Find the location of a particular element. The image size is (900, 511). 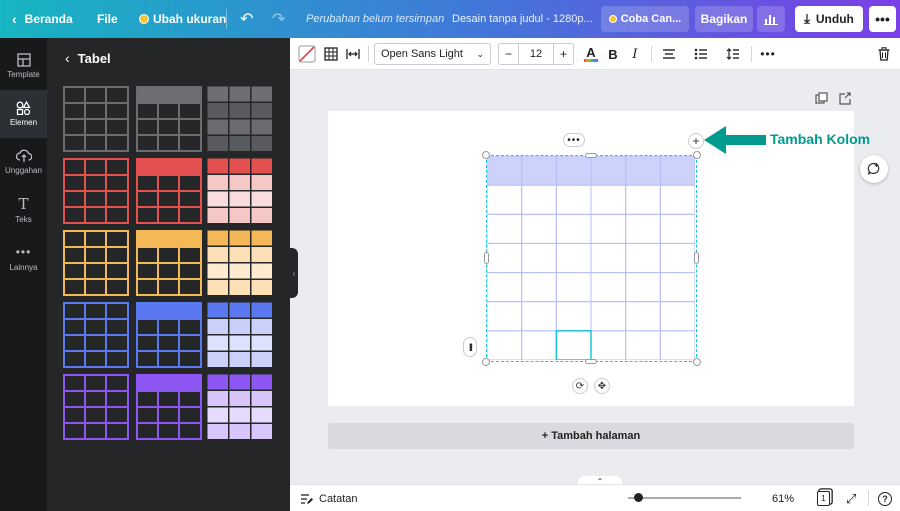

cell-spacing-button is located at coordinates (353, 54).